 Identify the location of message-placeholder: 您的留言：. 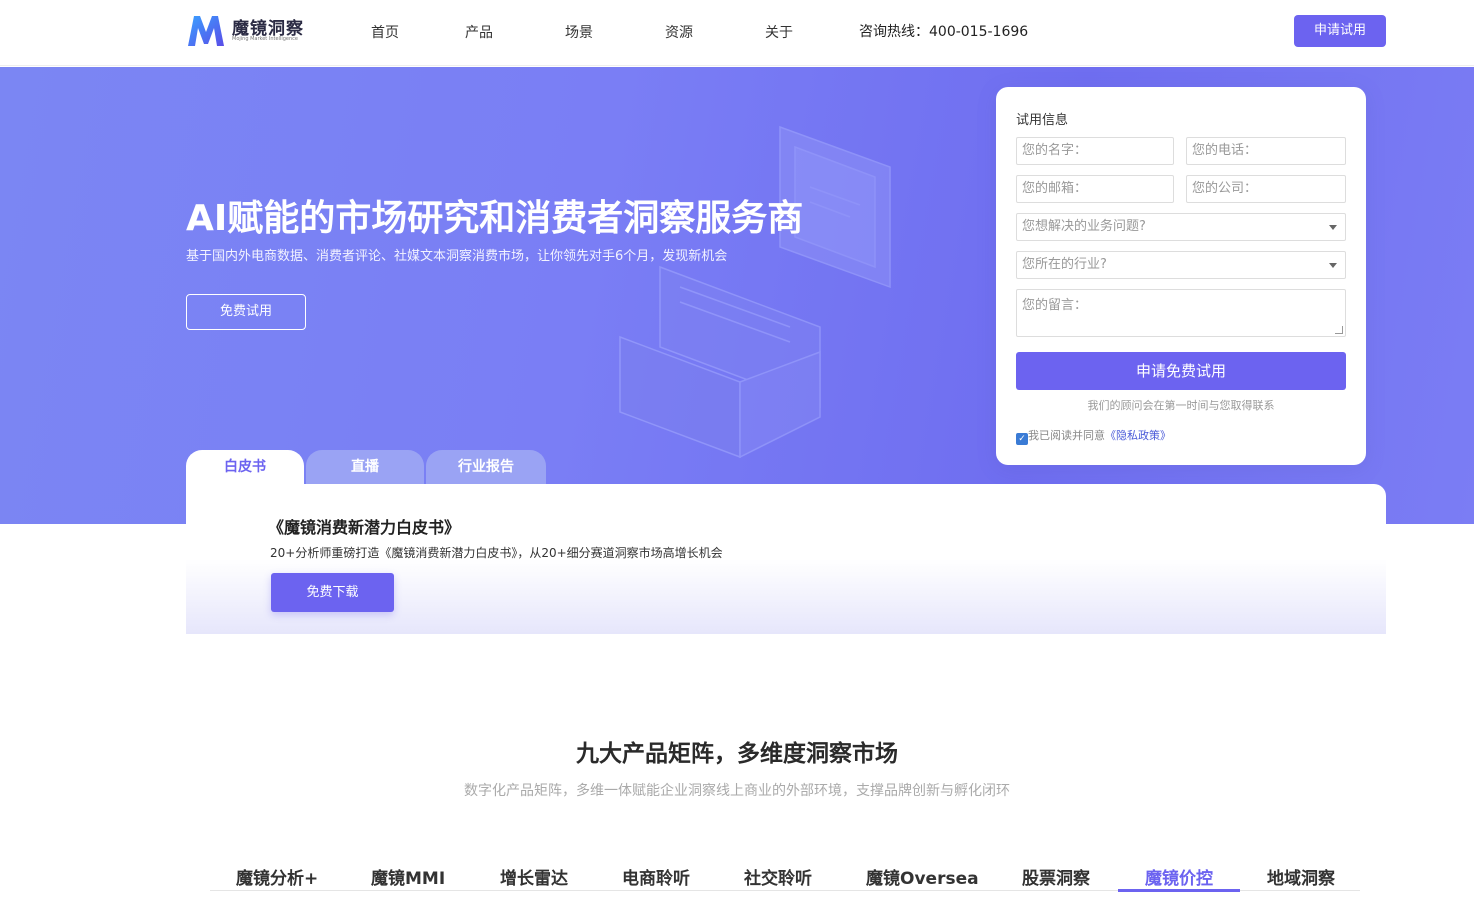
(1055, 305).